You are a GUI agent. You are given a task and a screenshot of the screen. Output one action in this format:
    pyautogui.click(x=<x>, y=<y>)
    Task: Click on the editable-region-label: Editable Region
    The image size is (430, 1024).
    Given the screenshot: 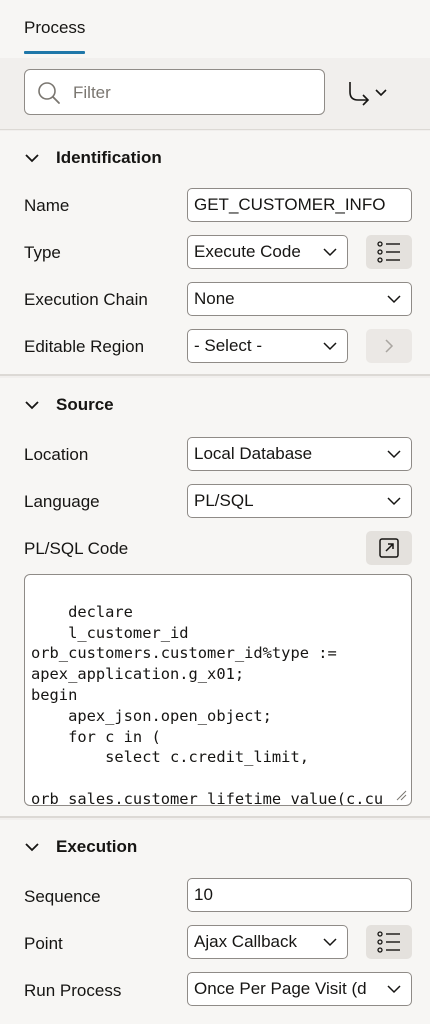 What is the action you would take?
    pyautogui.click(x=84, y=346)
    